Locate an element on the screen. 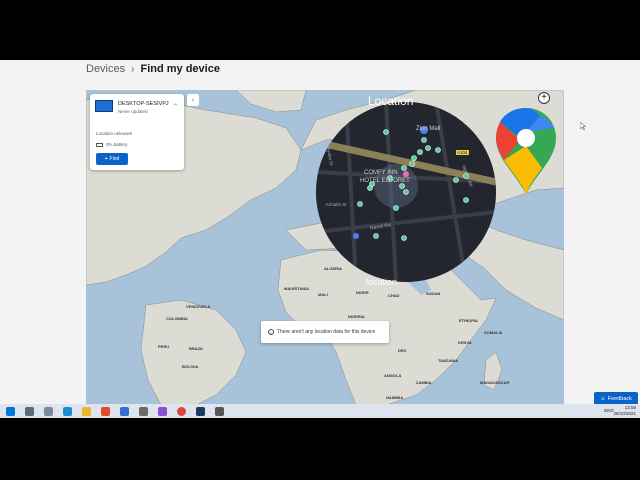 This screenshot has width=640, height=480. label-somalia: SOMALIA is located at coordinates (493, 332).